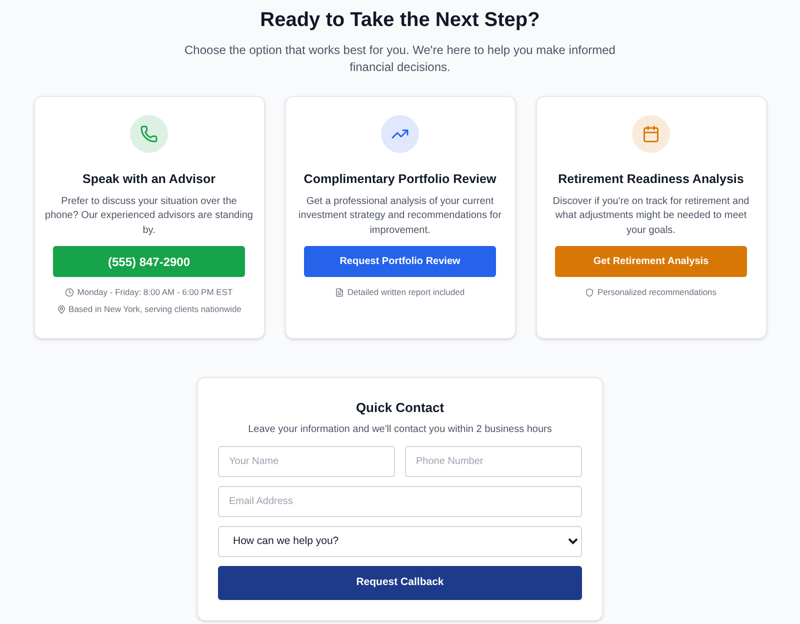  What do you see at coordinates (149, 179) in the screenshot?
I see `card-title: Speak with an Advisor` at bounding box center [149, 179].